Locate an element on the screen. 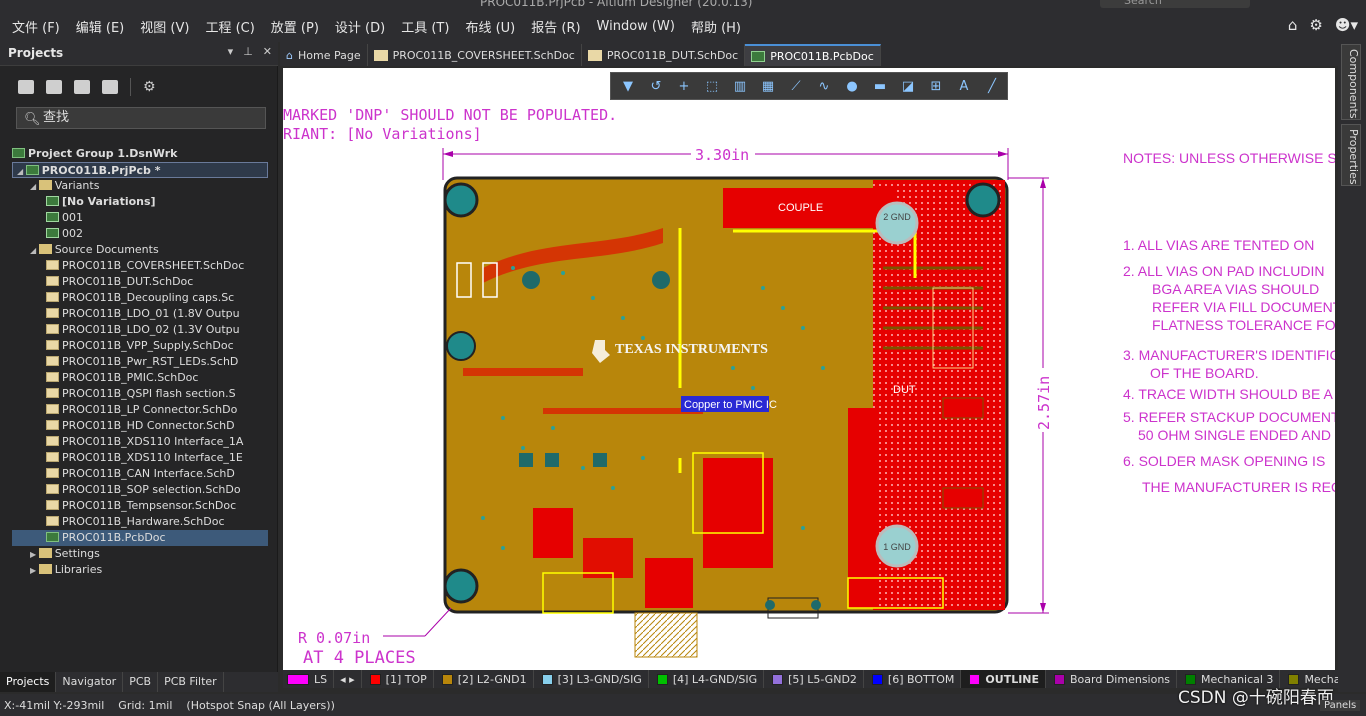  tab-pcb: PCB is located at coordinates (141, 682).